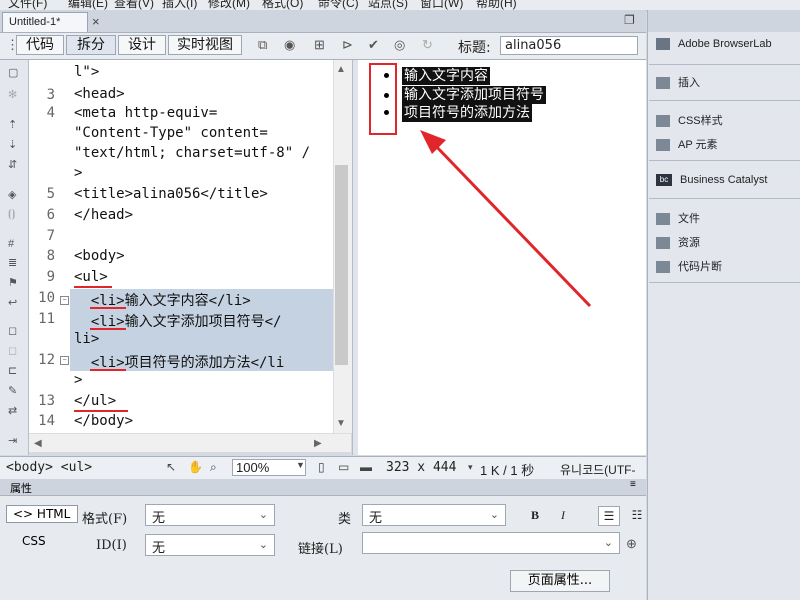  I want to click on encoding-label: 유니코드(UTF-, so click(598, 470).